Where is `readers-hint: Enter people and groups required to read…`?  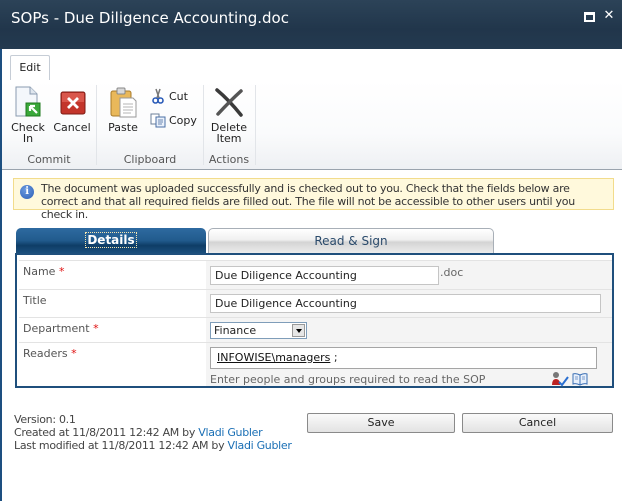
readers-hint: Enter people and groups required to read… is located at coordinates (348, 379).